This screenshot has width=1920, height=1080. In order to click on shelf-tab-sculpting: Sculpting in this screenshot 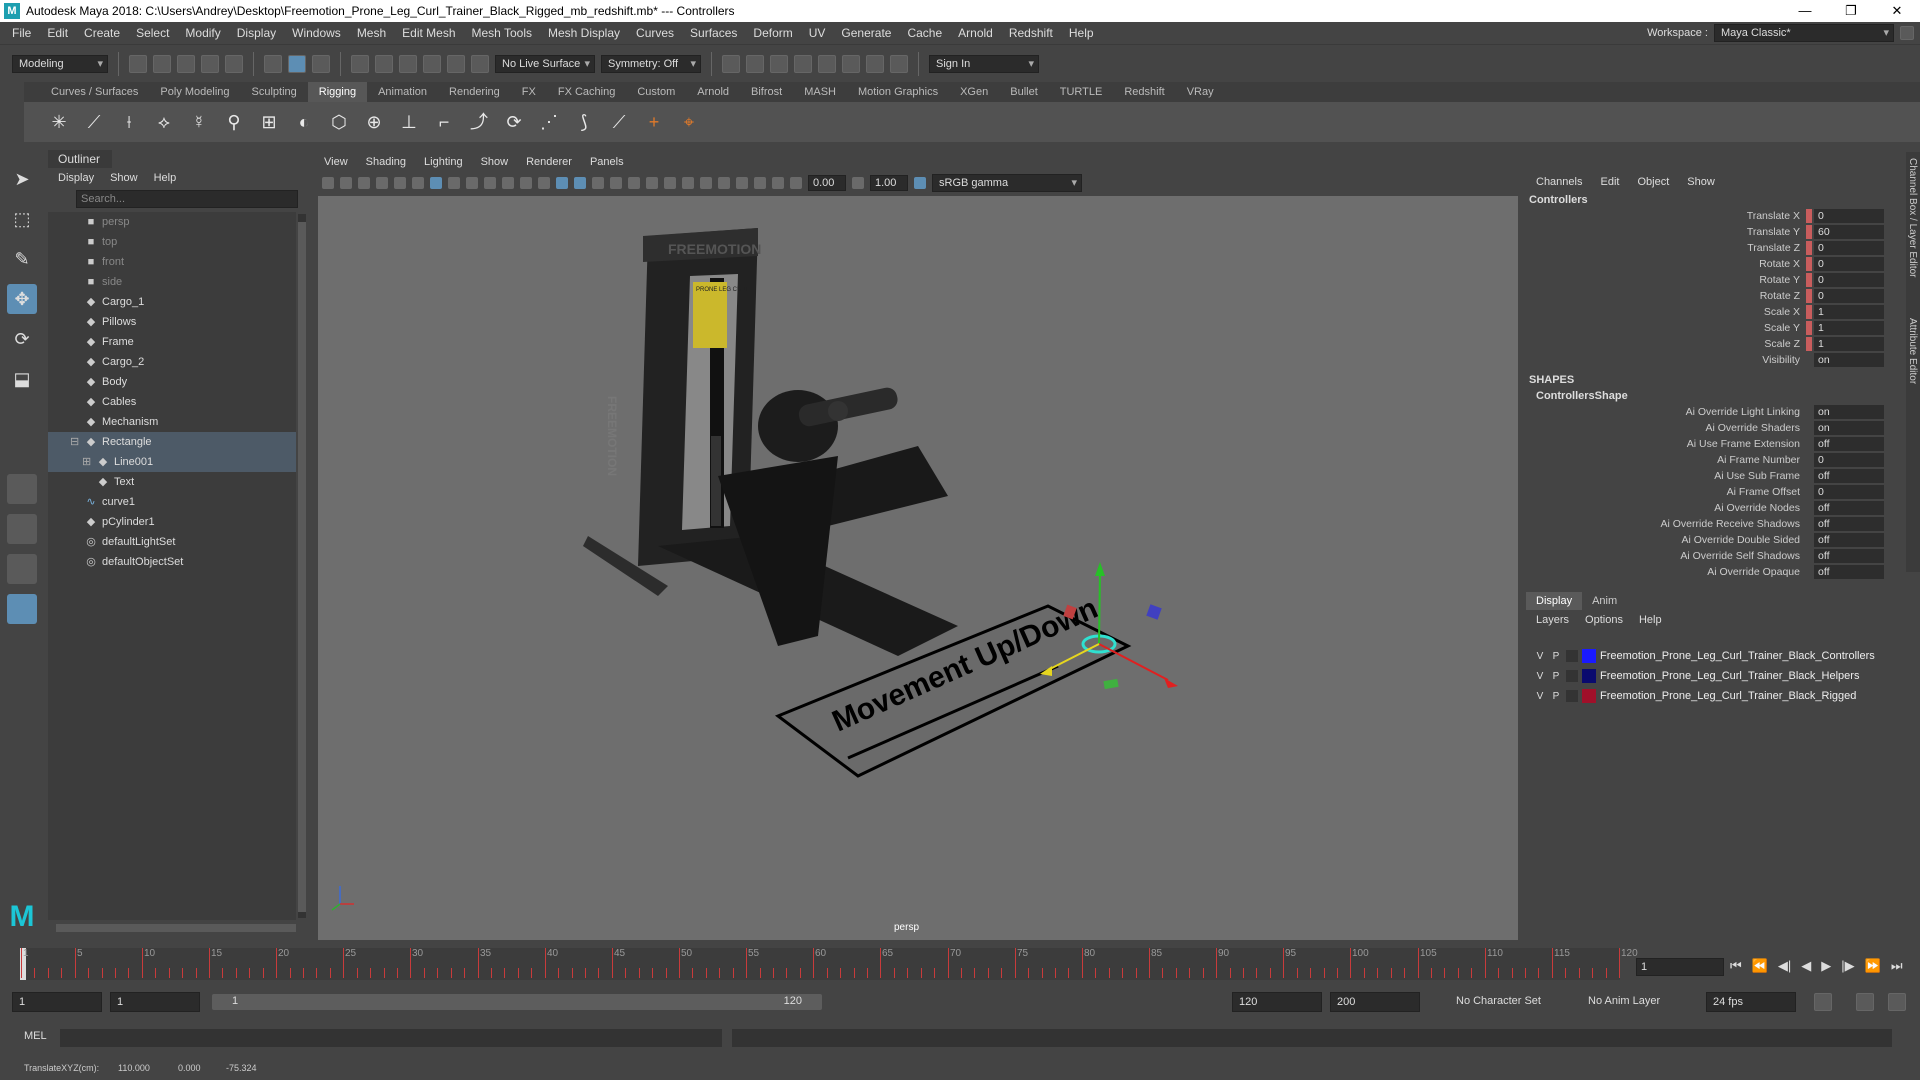, I will do `click(274, 92)`.